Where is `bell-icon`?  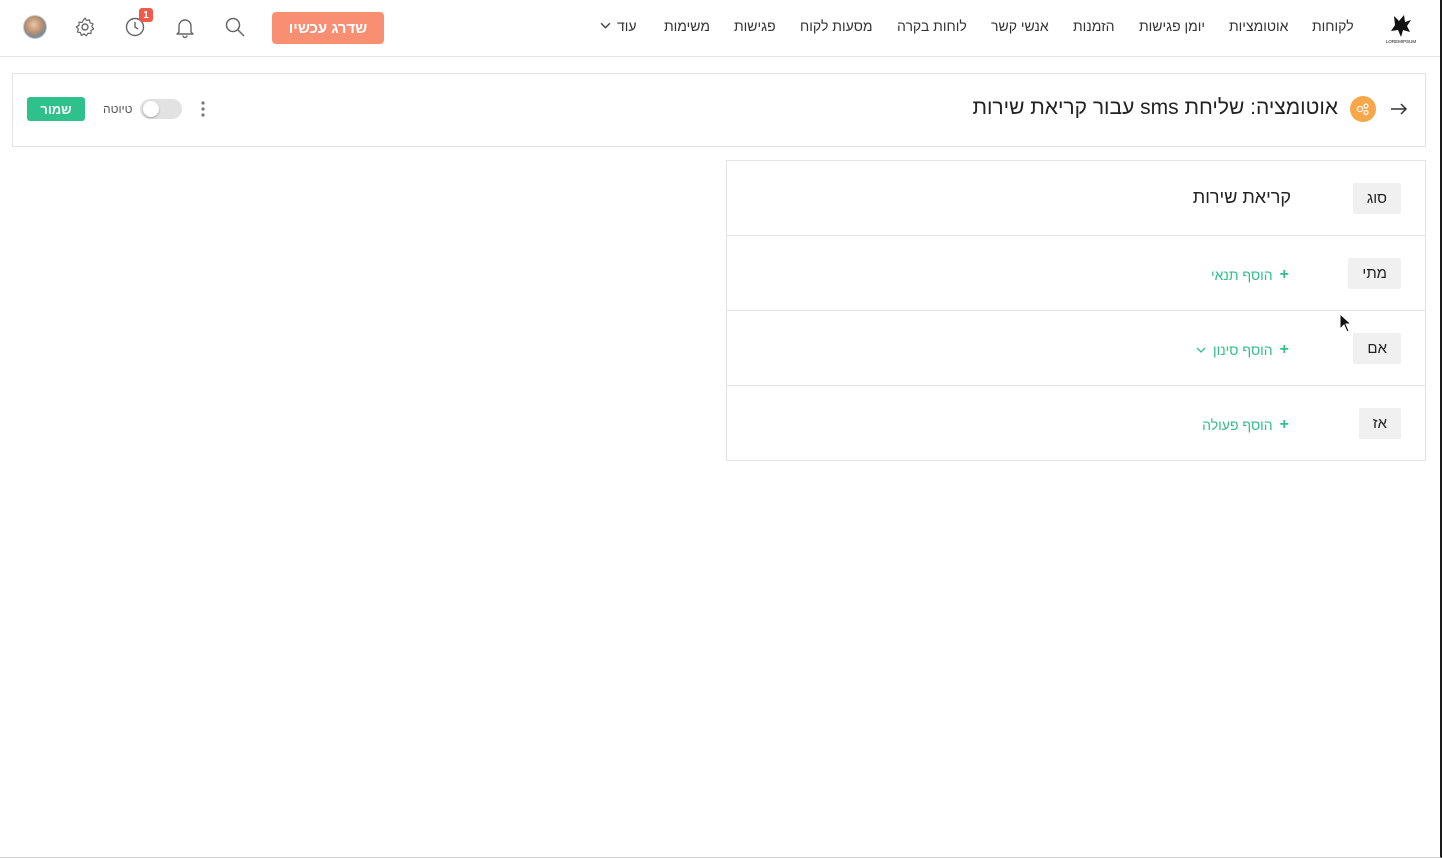
bell-icon is located at coordinates (185, 27).